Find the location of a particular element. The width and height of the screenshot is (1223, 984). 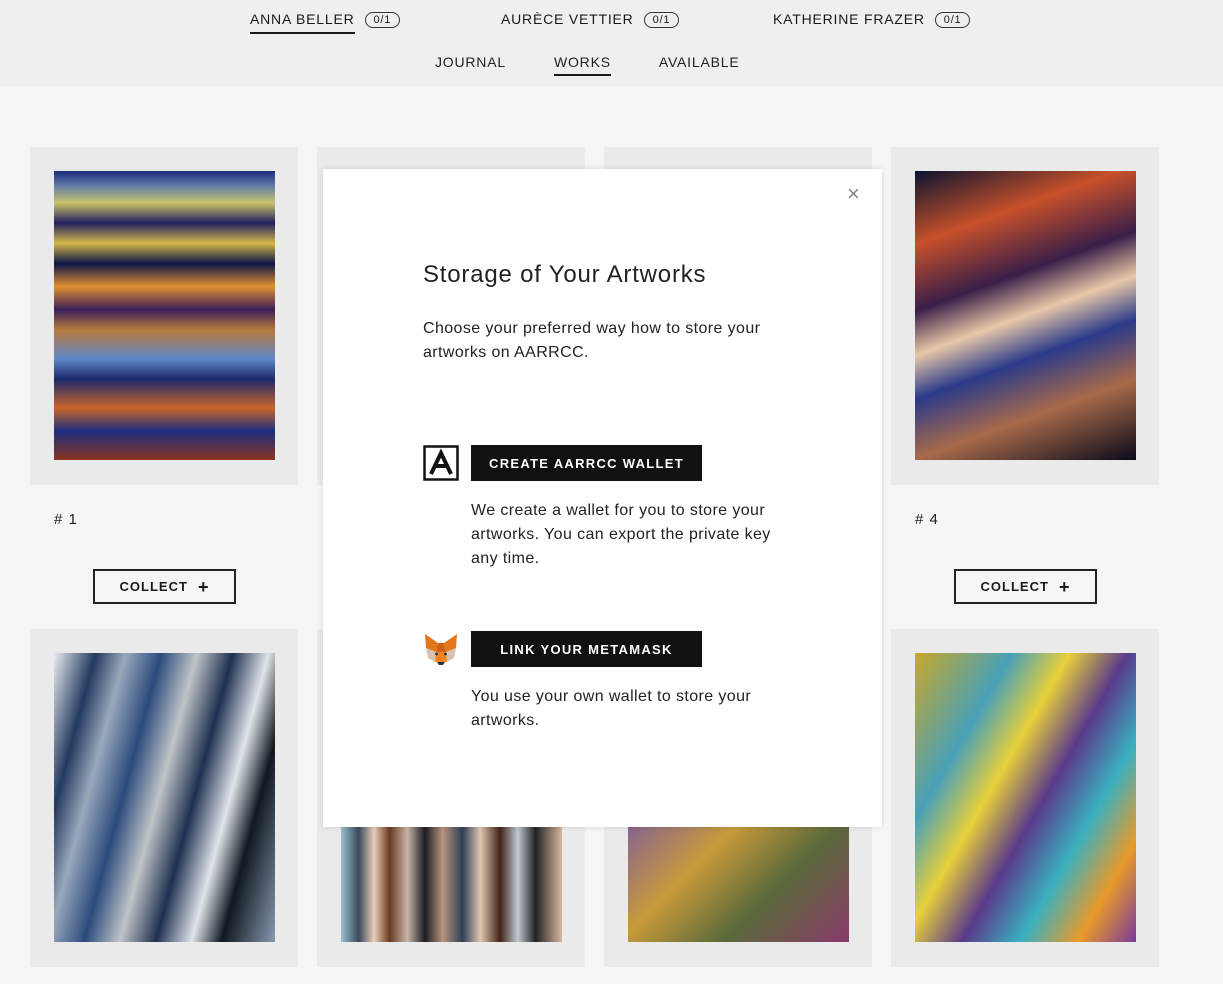

artwork-number-1: # 1 is located at coordinates (66, 519).